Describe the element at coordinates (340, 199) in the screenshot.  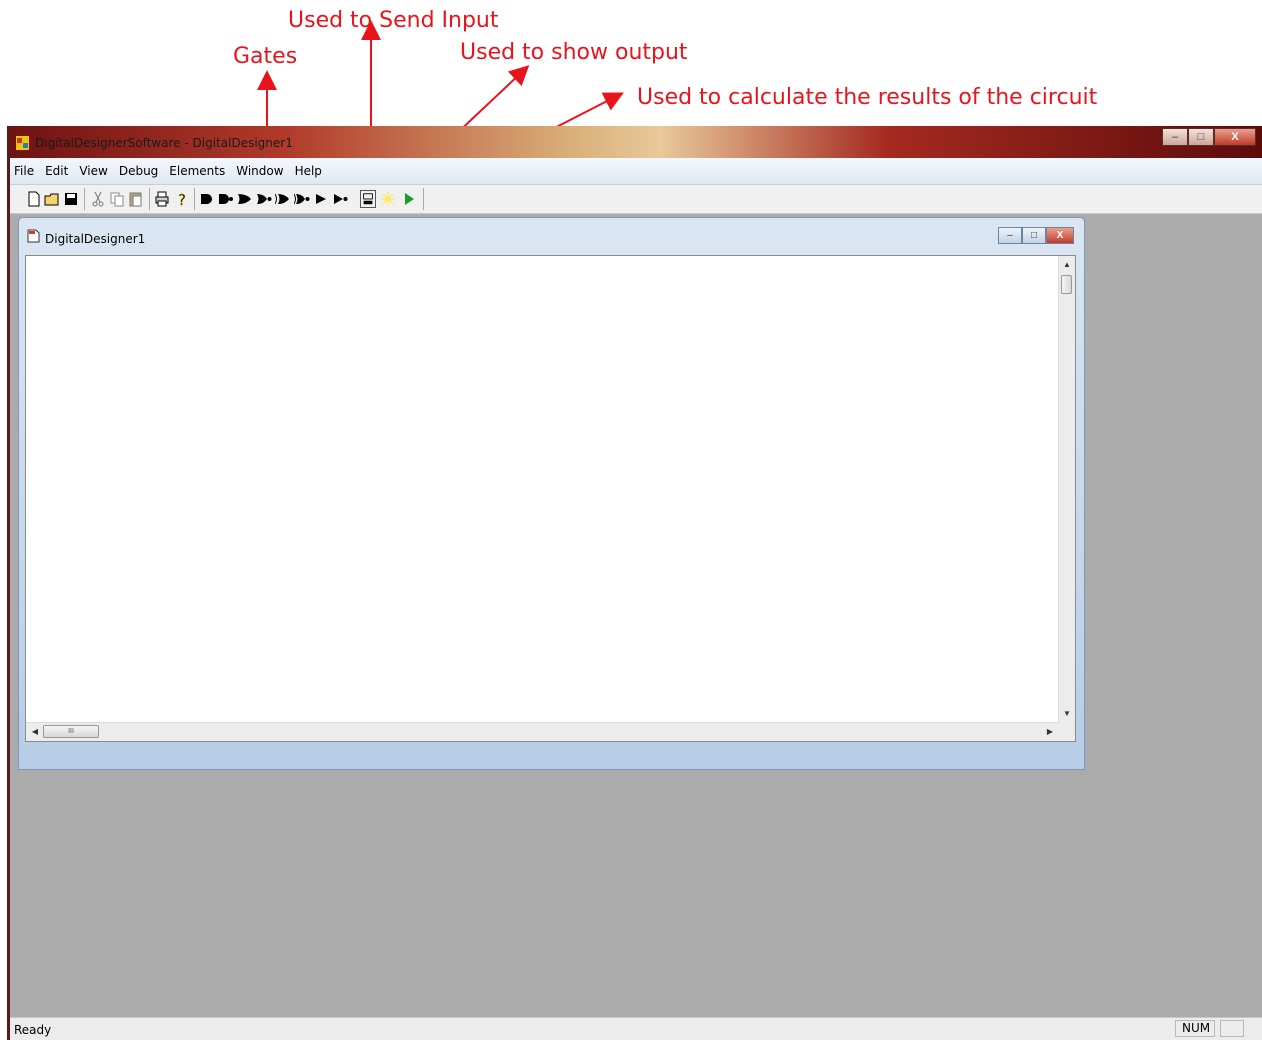
I see `not-gate-icon` at that location.